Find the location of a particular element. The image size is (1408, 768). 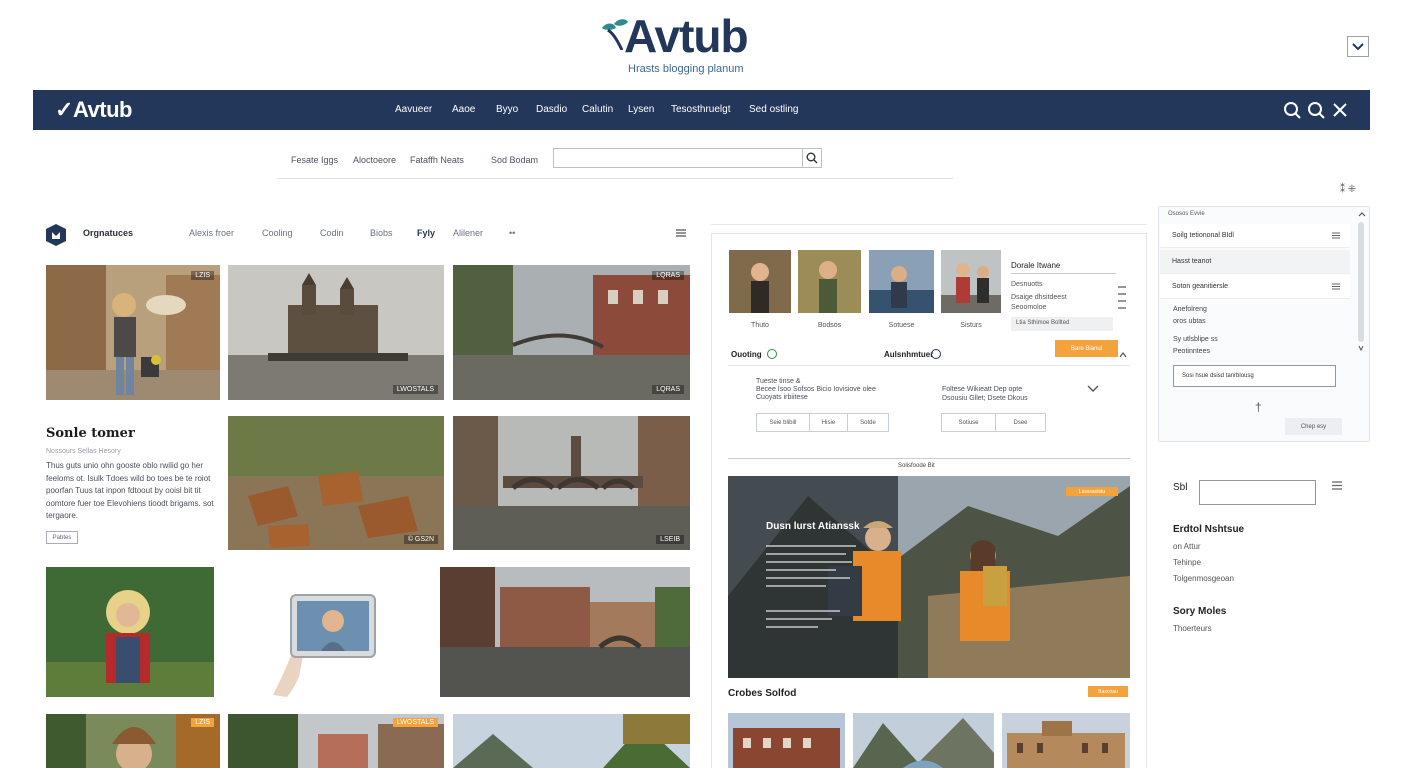

photo-mountain-valley is located at coordinates (571, 741).